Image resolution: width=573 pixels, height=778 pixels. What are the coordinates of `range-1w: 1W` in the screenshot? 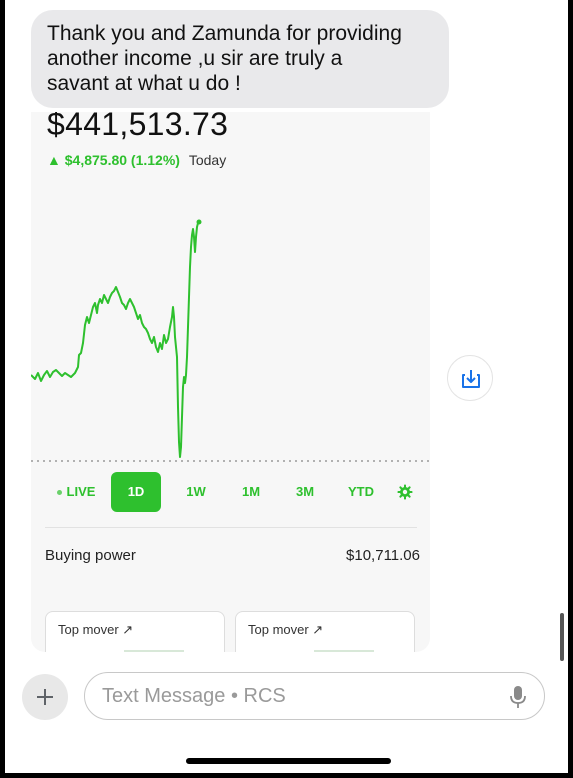 It's located at (196, 492).